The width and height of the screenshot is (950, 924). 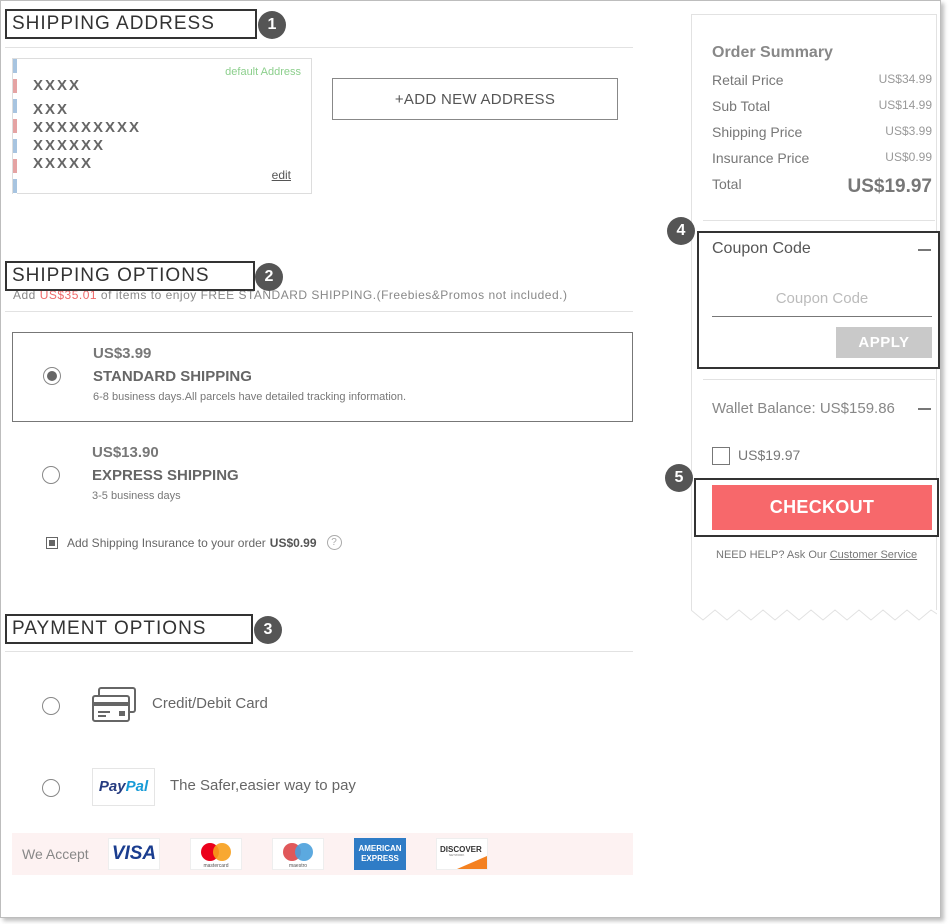 What do you see at coordinates (822, 507) in the screenshot?
I see `checkout-button: CHECKOUT` at bounding box center [822, 507].